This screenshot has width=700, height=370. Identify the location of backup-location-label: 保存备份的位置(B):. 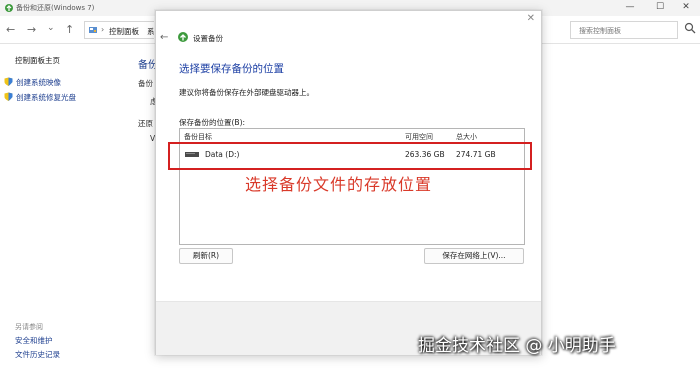
(212, 122).